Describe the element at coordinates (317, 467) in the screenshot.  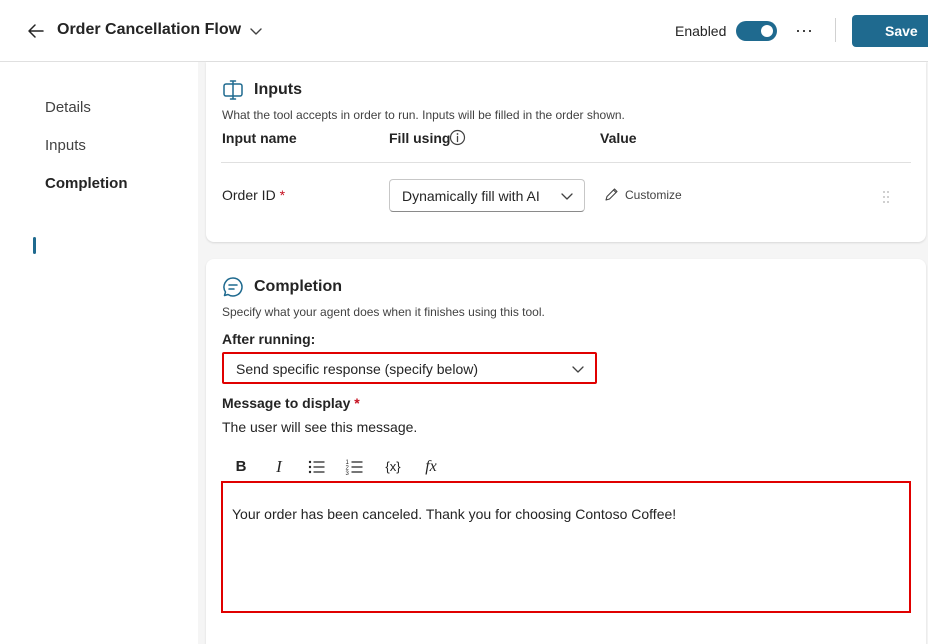
I see `bullet-list-icon` at that location.